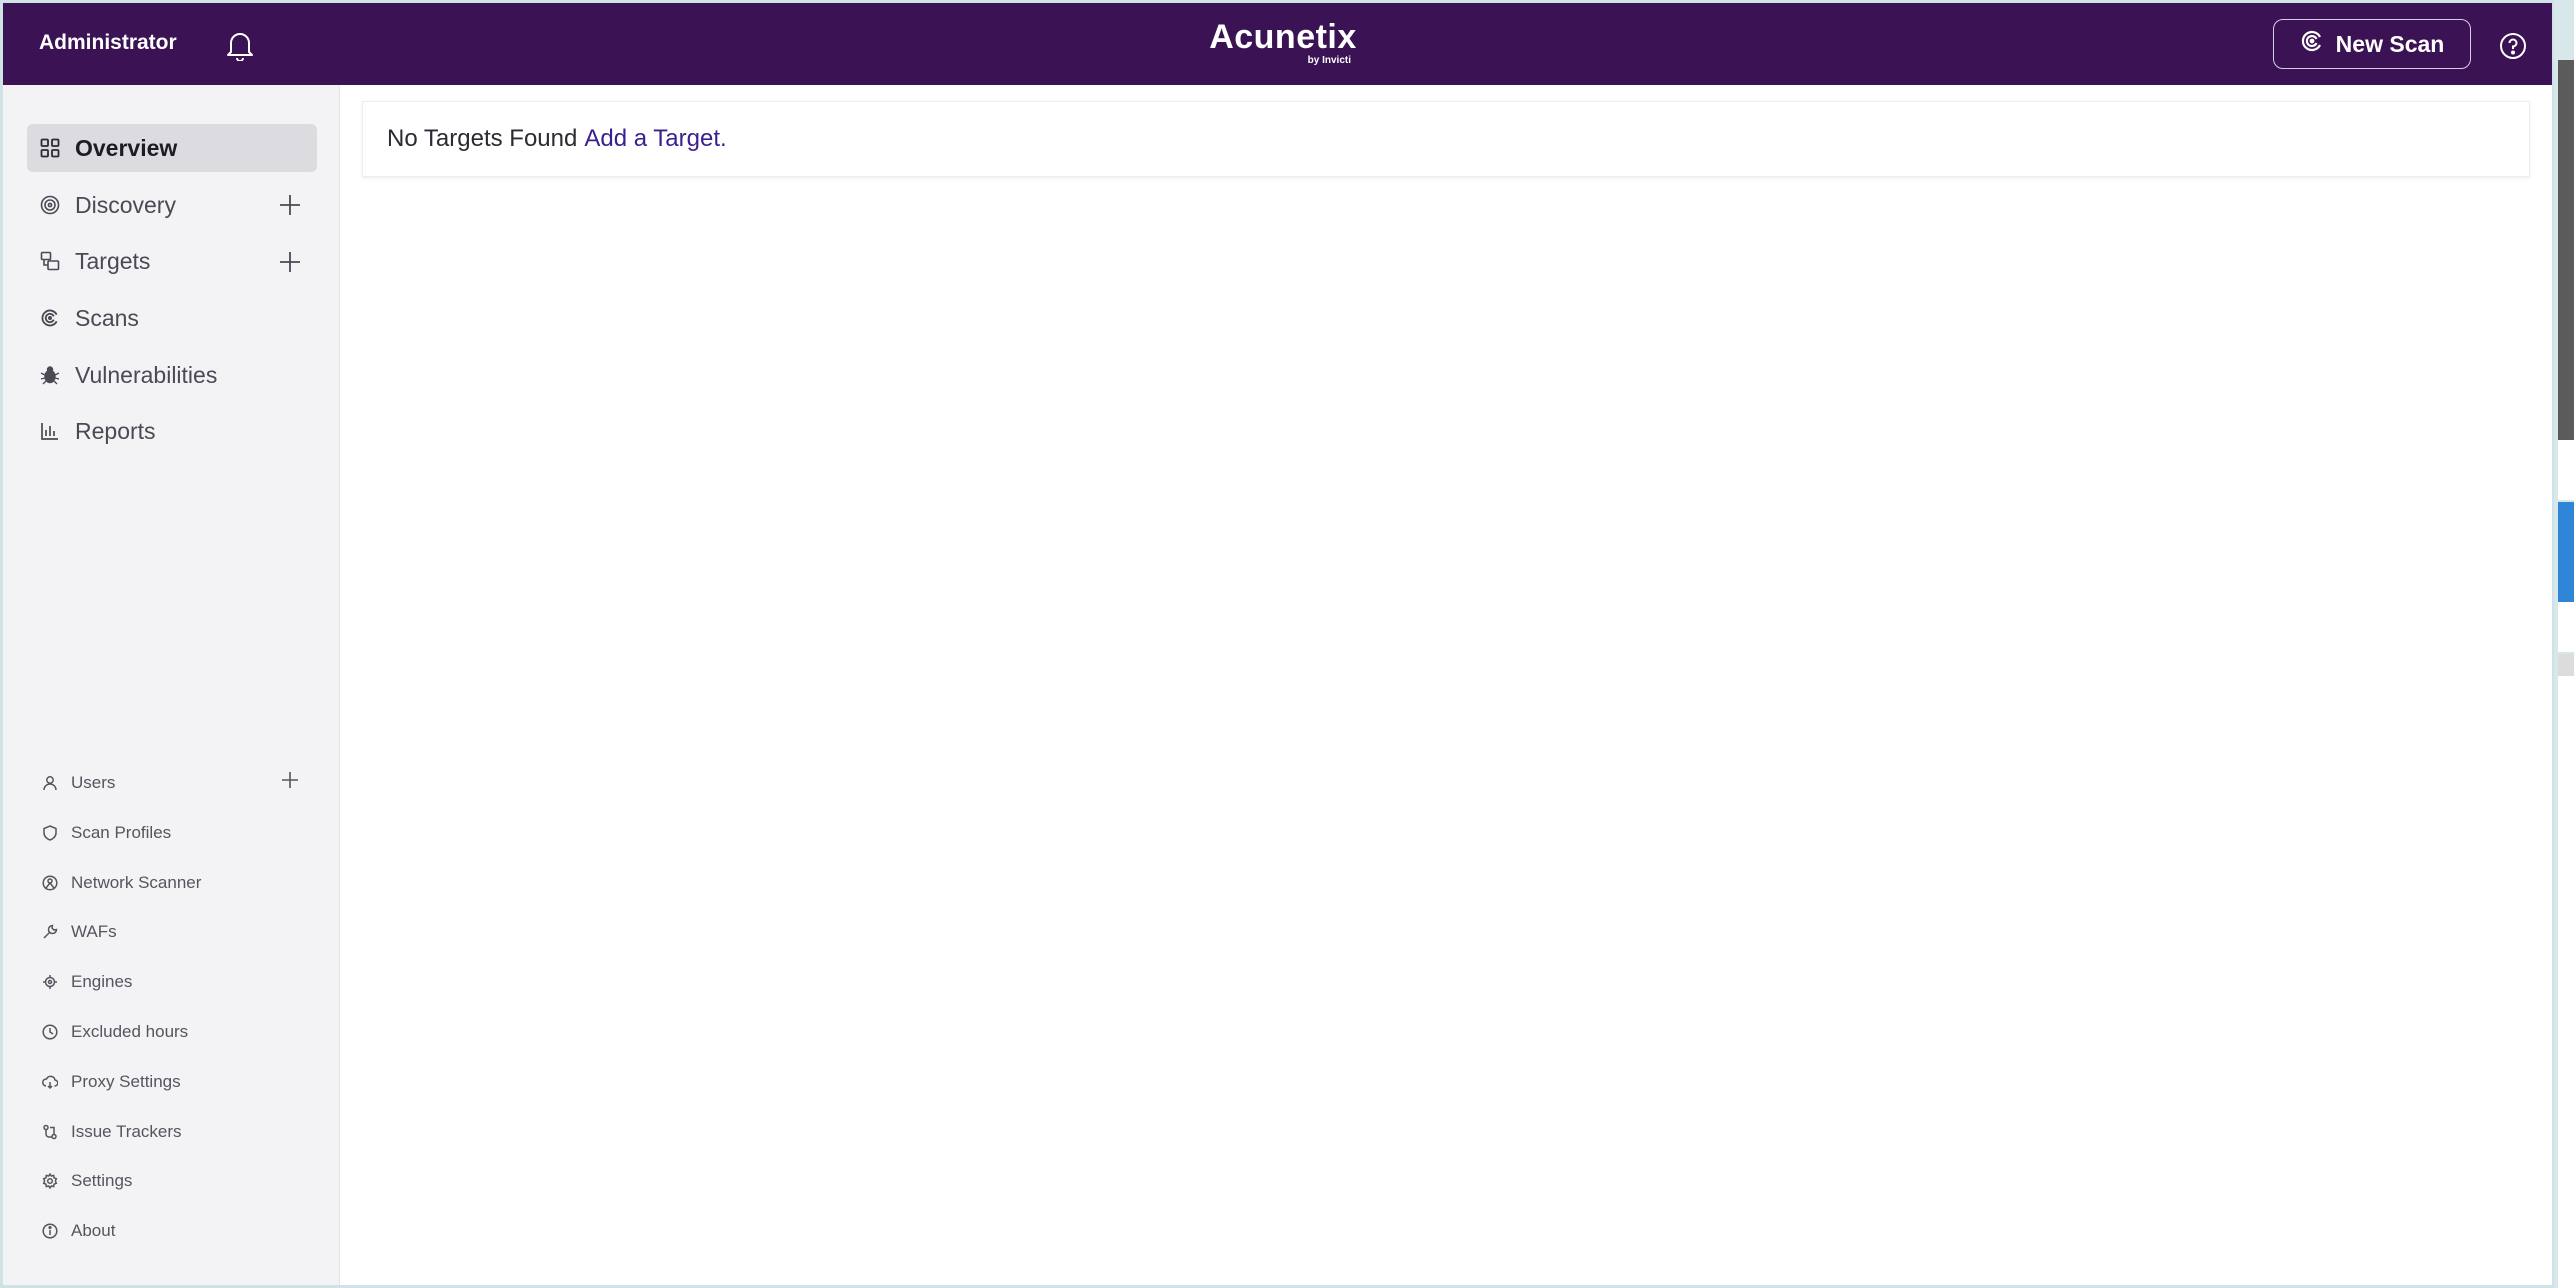 Image resolution: width=2574 pixels, height=1288 pixels. Describe the element at coordinates (482, 138) in the screenshot. I see `notice-text: No Targets Found` at that location.